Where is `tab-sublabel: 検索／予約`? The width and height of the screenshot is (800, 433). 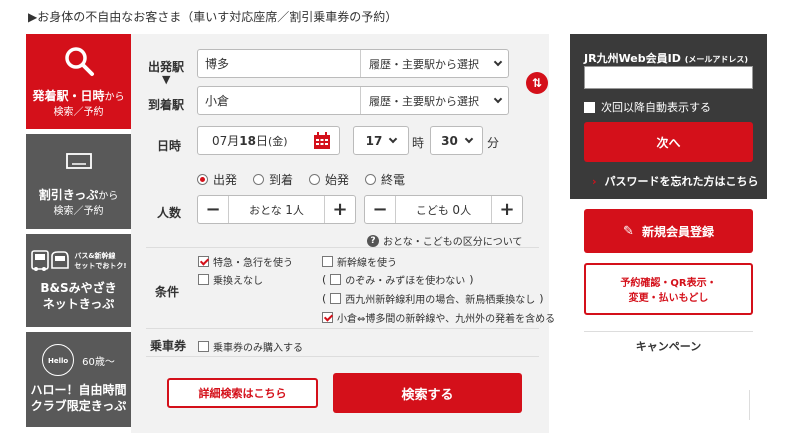
tab-sublabel: 検索／予約 is located at coordinates (78, 211).